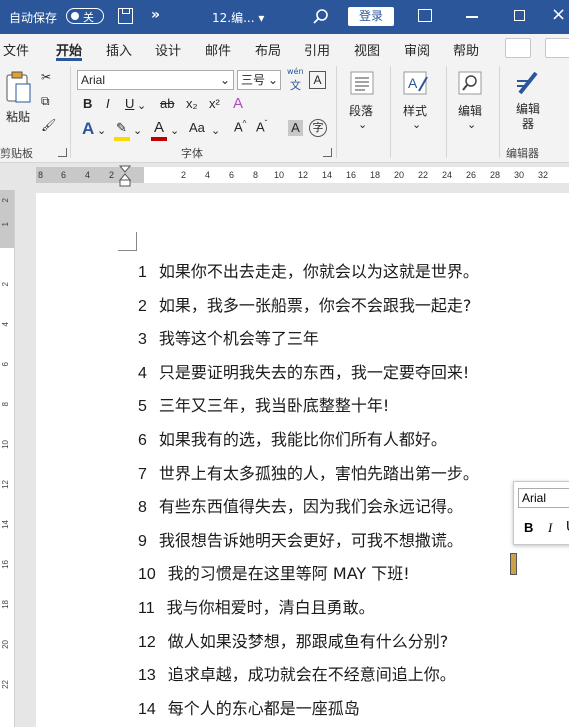 Image resolution: width=569 pixels, height=727 pixels. What do you see at coordinates (557, 48) in the screenshot?
I see `comments-icon` at bounding box center [557, 48].